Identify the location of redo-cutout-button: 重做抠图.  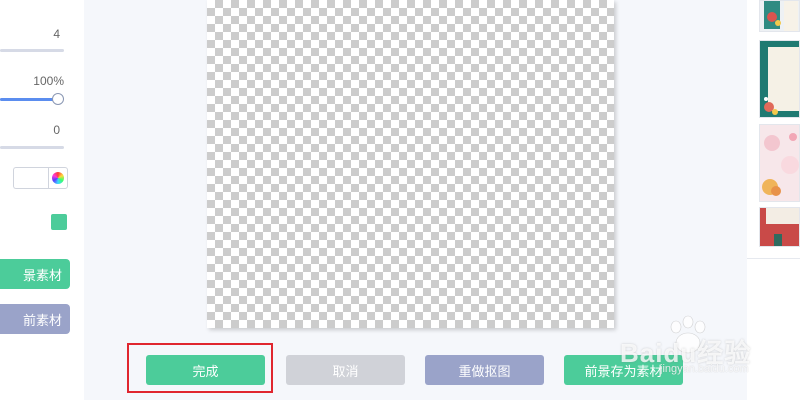
(484, 370).